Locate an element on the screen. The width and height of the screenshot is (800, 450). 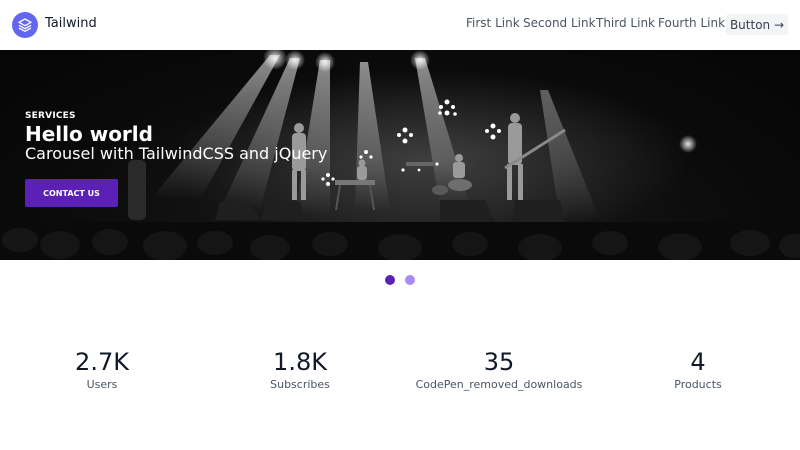
stat-value: 4 is located at coordinates (698, 362).